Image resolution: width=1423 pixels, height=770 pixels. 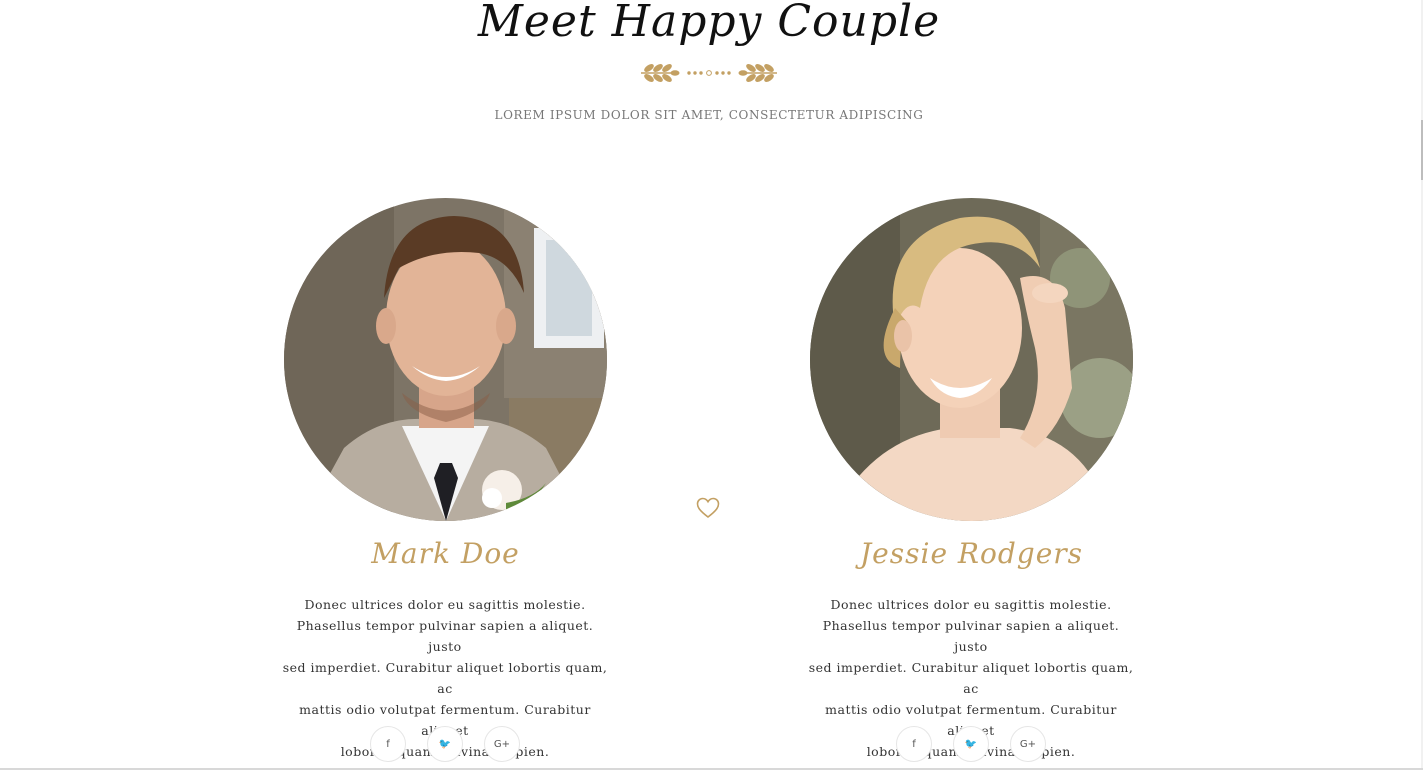 I want to click on bride-photo, so click(x=971, y=359).